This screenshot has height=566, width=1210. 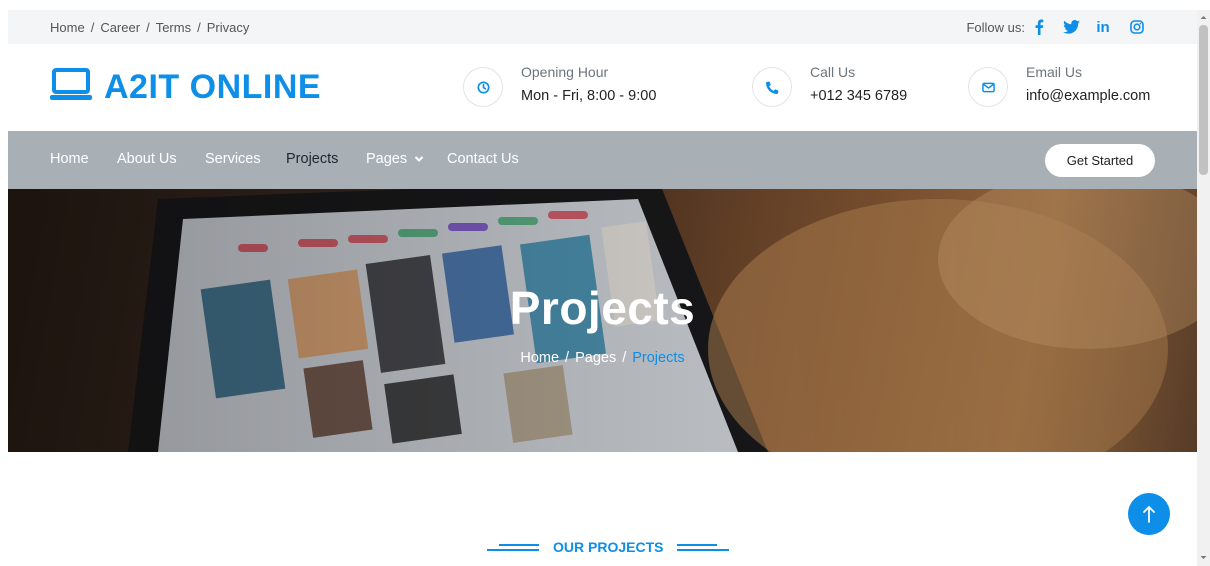 What do you see at coordinates (995, 27) in the screenshot?
I see `follow-label: Follow us:` at bounding box center [995, 27].